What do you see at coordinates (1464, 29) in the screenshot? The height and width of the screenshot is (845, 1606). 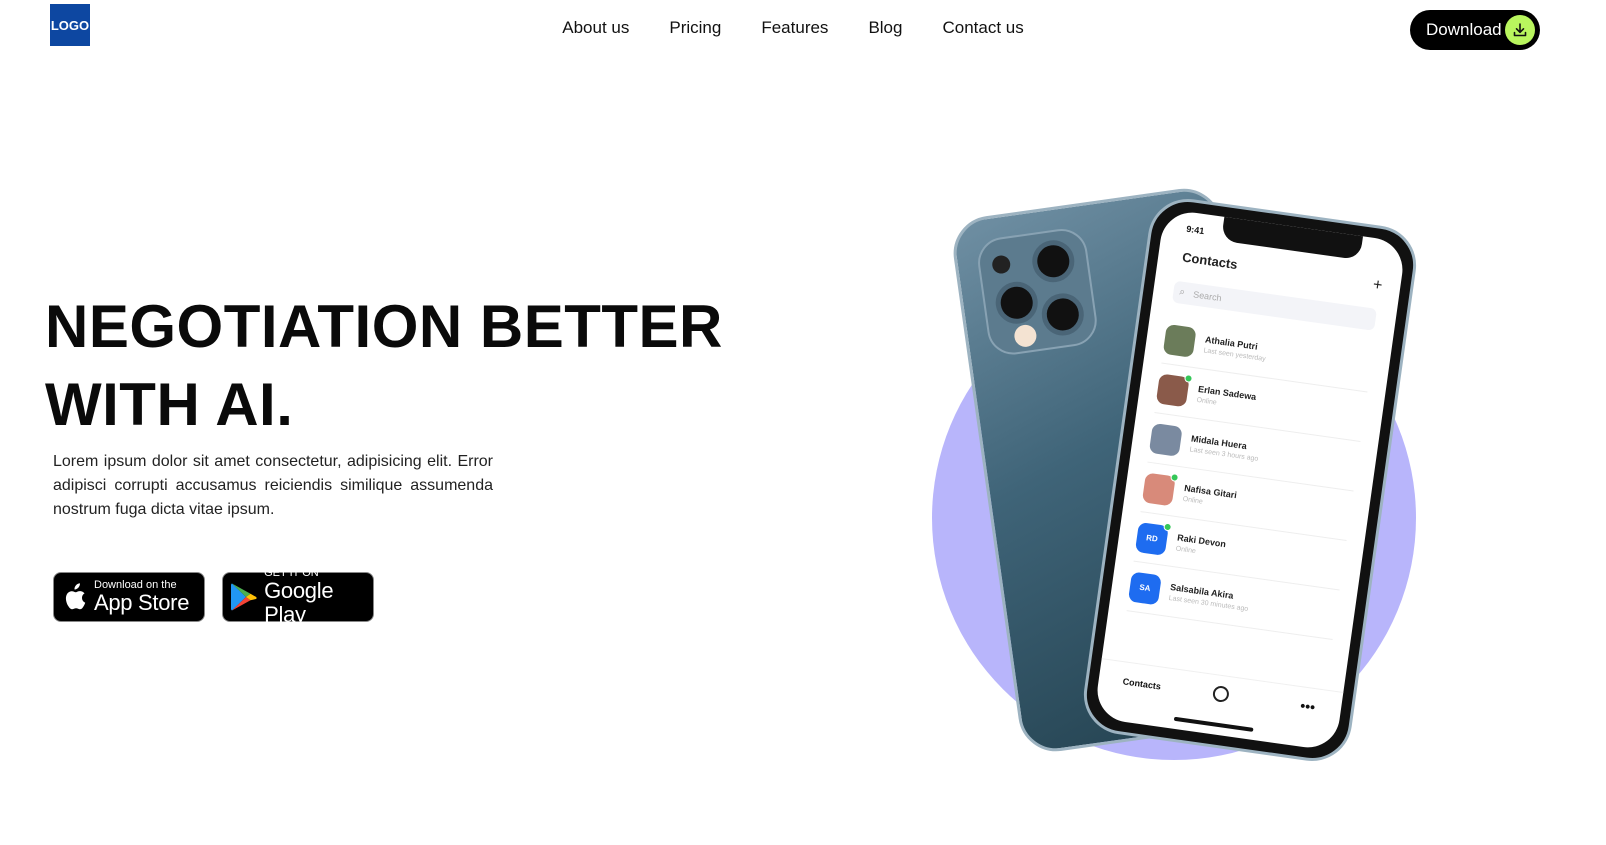 I see `download-button-label: Download` at bounding box center [1464, 29].